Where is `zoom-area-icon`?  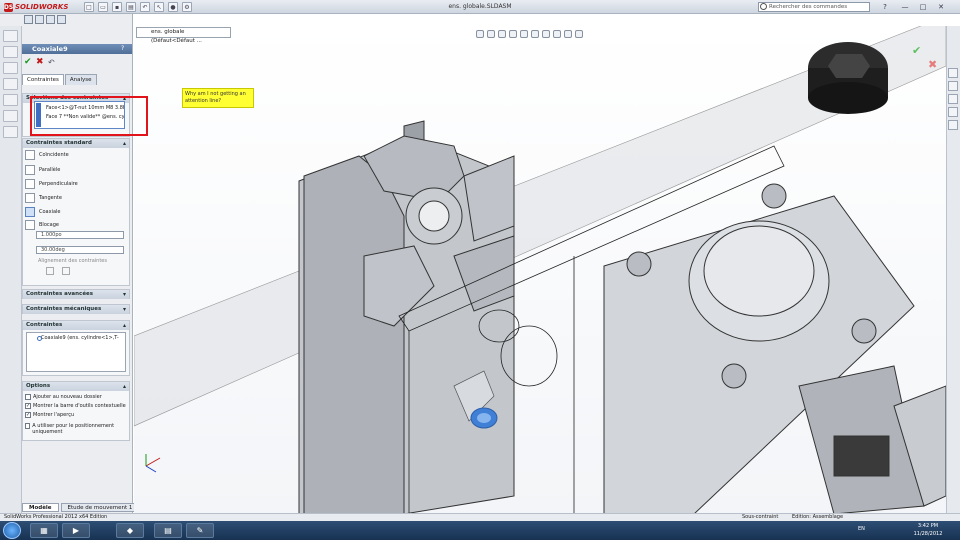
zoom-area-icon is located at coordinates (491, 34).